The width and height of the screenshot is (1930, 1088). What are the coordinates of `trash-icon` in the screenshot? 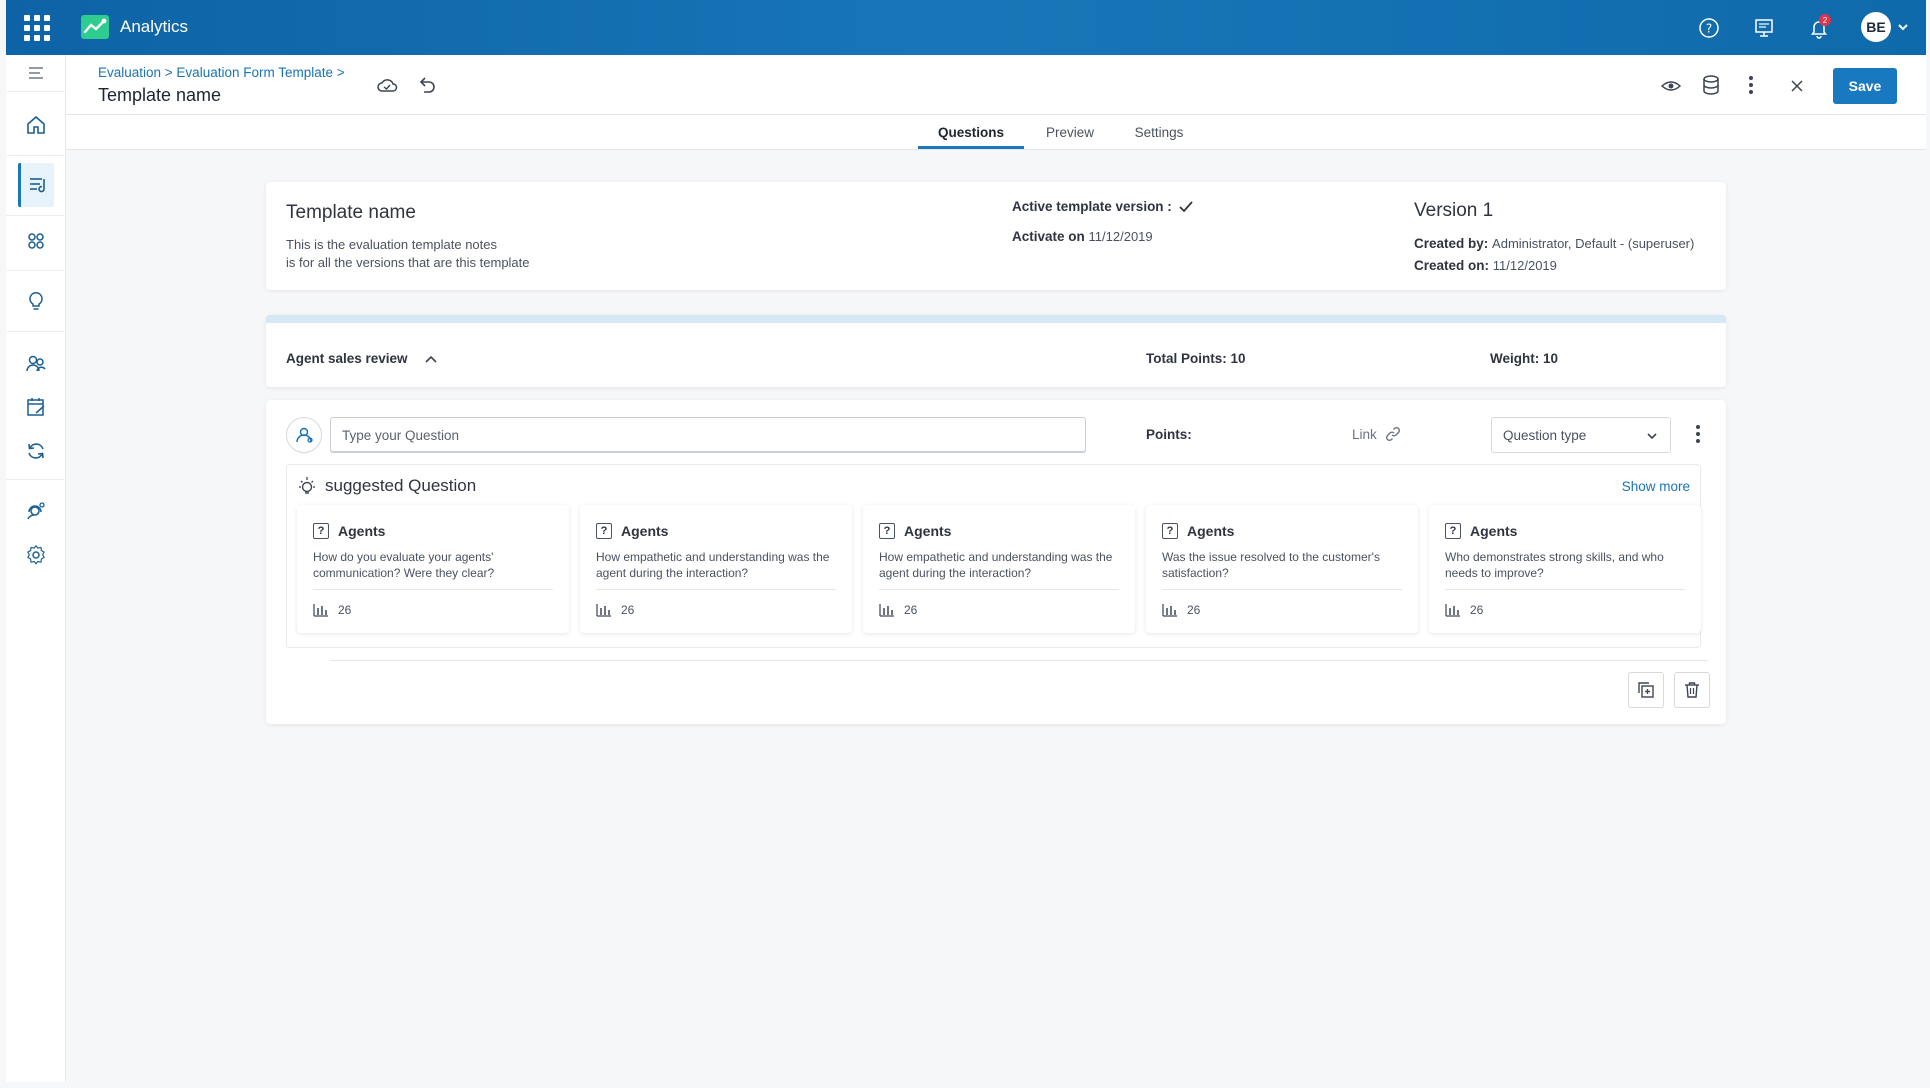 It's located at (1692, 690).